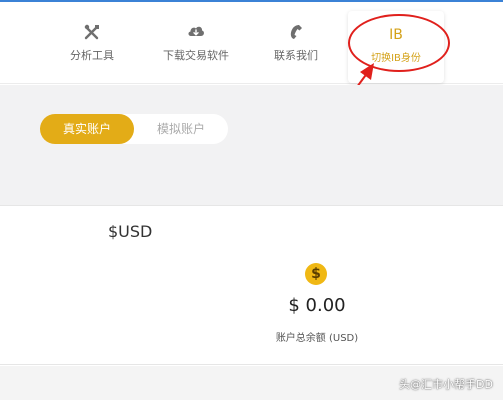  What do you see at coordinates (181, 129) in the screenshot?
I see `tab-demo-account: 模拟账户` at bounding box center [181, 129].